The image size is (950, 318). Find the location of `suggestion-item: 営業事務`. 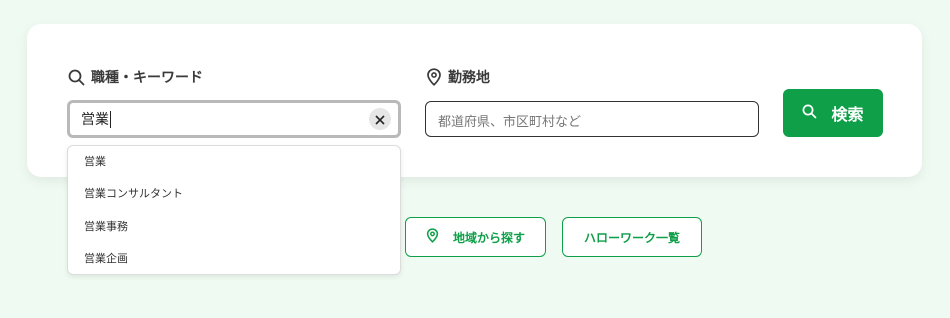

suggestion-item: 営業事務 is located at coordinates (106, 227).